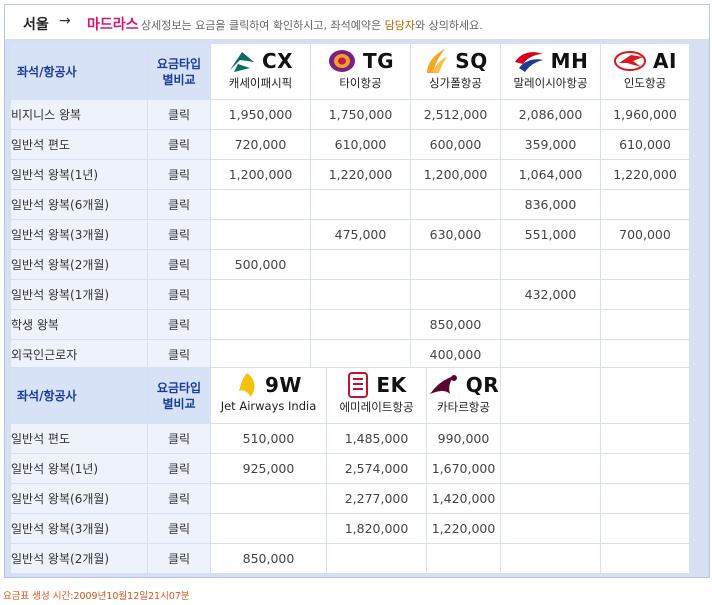 This screenshot has width=712, height=605. What do you see at coordinates (550, 83) in the screenshot?
I see `airline-name: 말레이시아항공` at bounding box center [550, 83].